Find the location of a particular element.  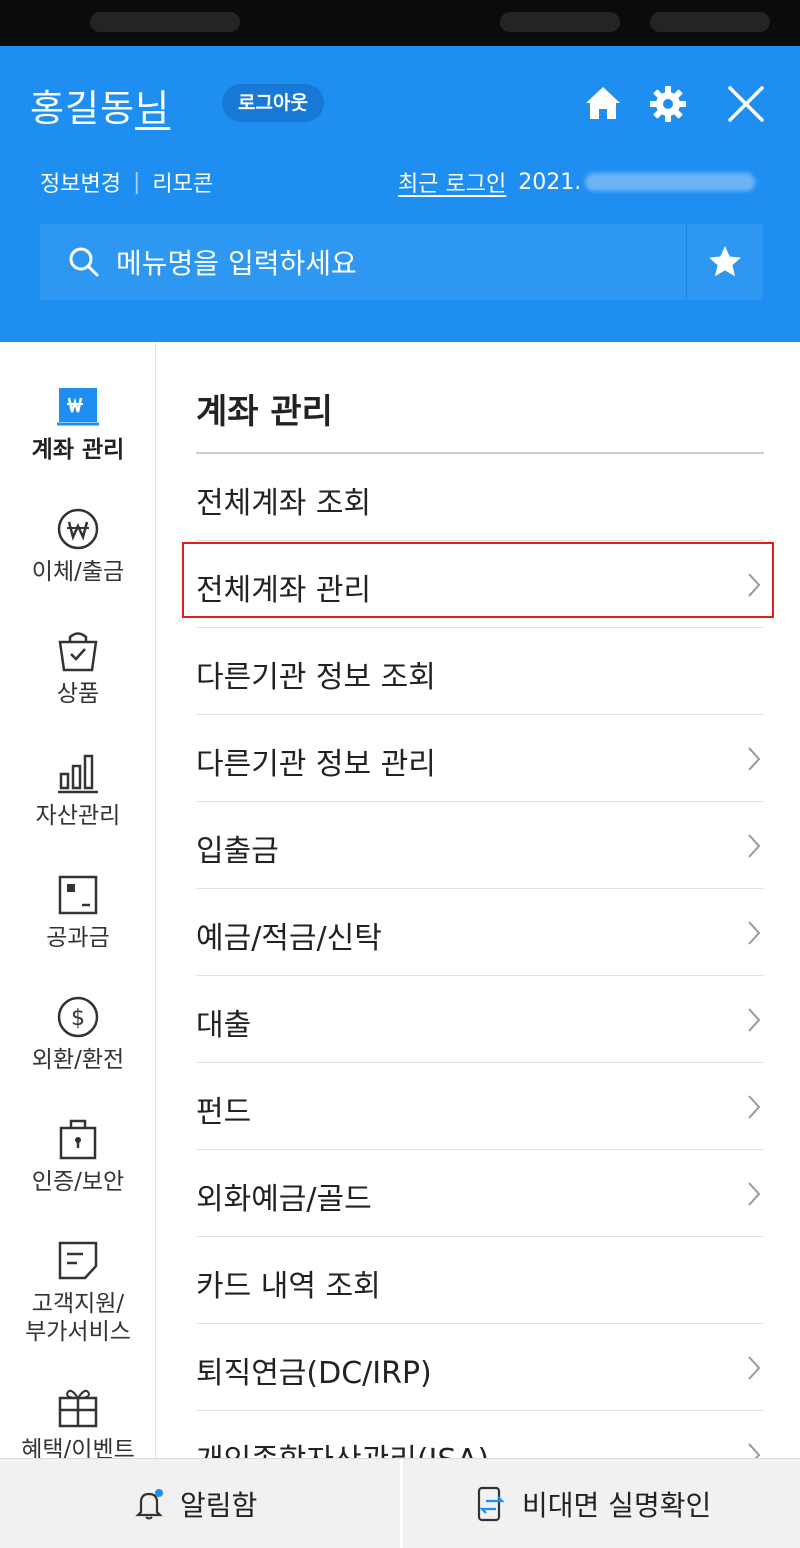

profile-edit-link: 정보변경 is located at coordinates (80, 182).